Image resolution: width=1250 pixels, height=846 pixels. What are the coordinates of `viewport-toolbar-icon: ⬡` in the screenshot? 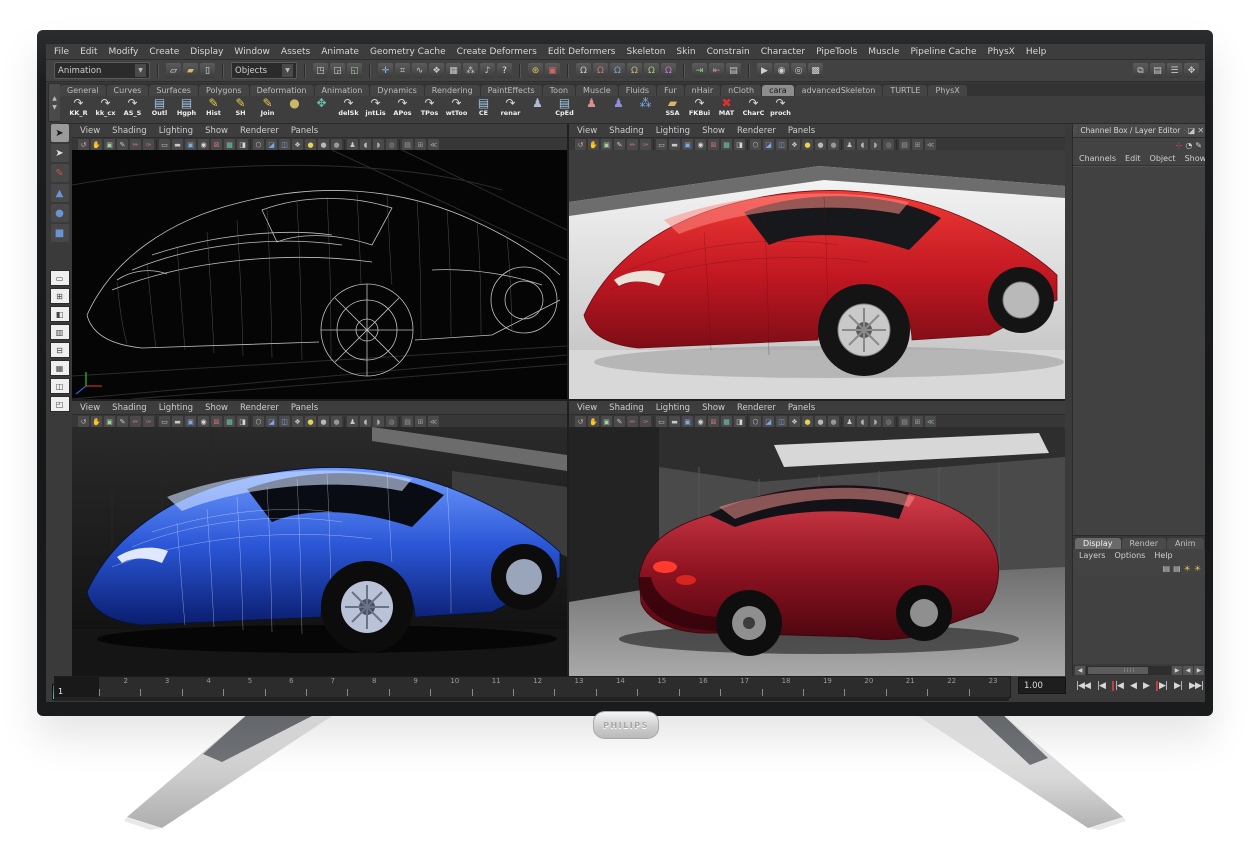 It's located at (258, 421).